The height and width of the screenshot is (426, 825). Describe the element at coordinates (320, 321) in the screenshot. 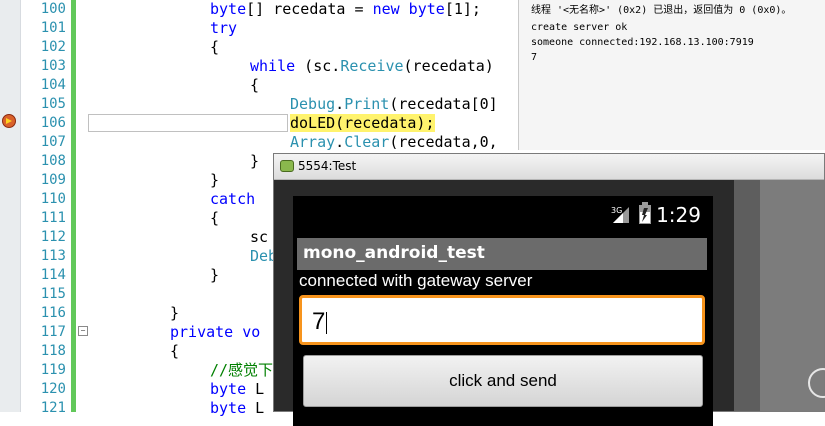

I see `message-input-value: 7` at that location.